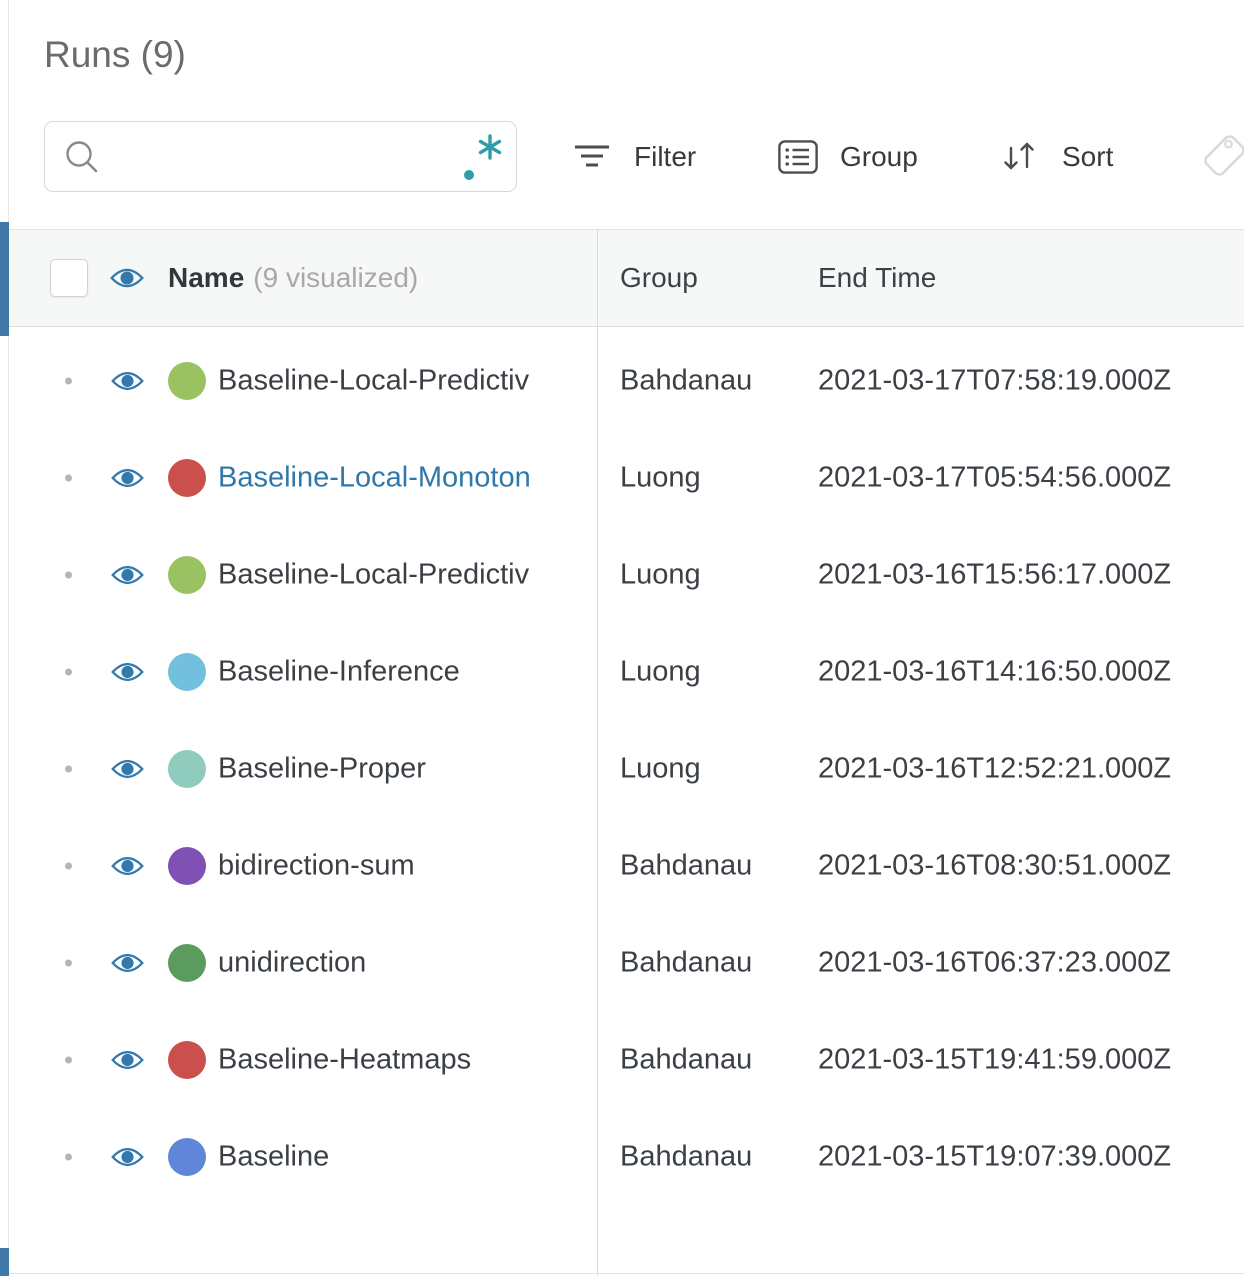 The width and height of the screenshot is (1244, 1276). Describe the element at coordinates (995, 380) in the screenshot. I see `run-end-time-cell: 2021-03-17T07:58:19.000Z` at that location.